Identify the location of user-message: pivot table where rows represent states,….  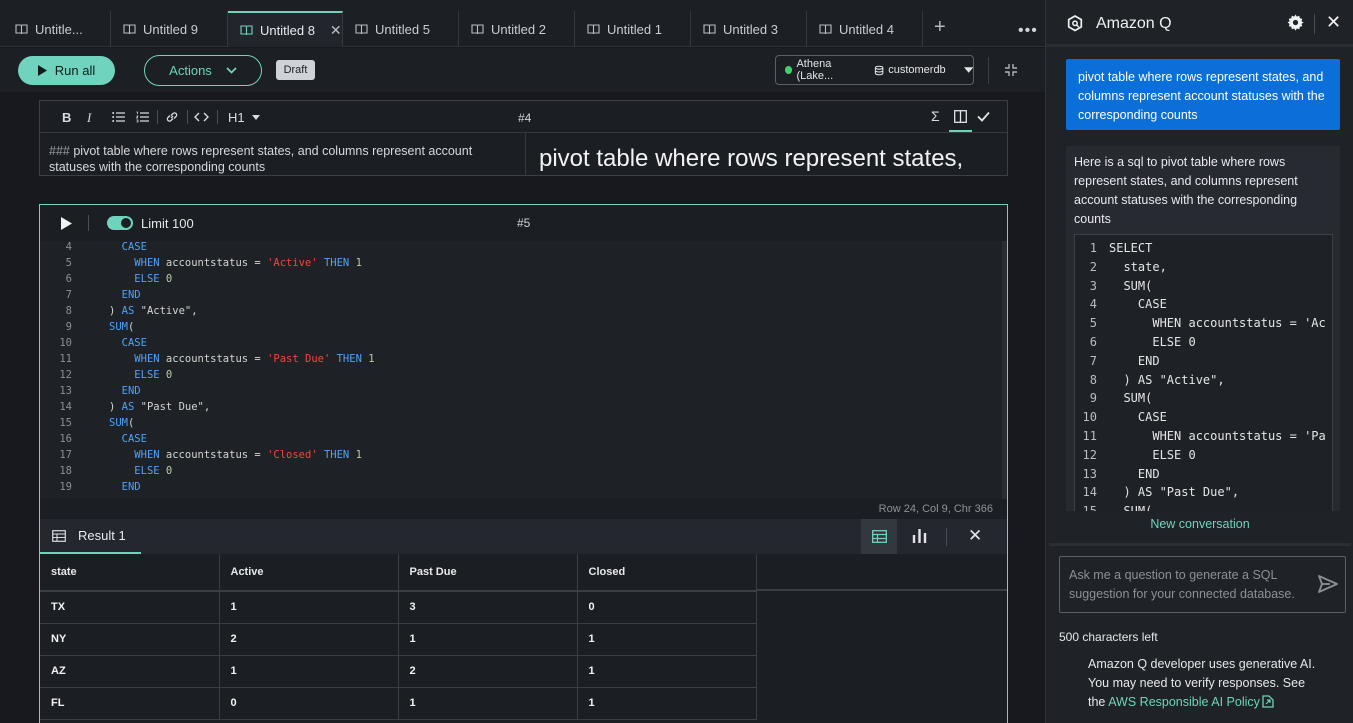
(1203, 94).